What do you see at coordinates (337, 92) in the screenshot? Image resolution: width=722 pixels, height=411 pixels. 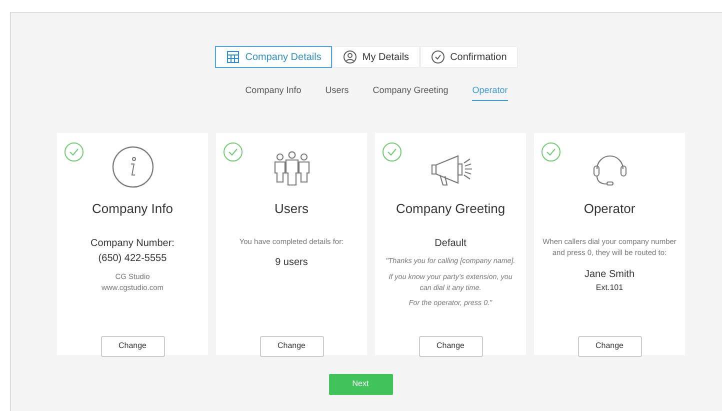 I see `section-link: Users` at bounding box center [337, 92].